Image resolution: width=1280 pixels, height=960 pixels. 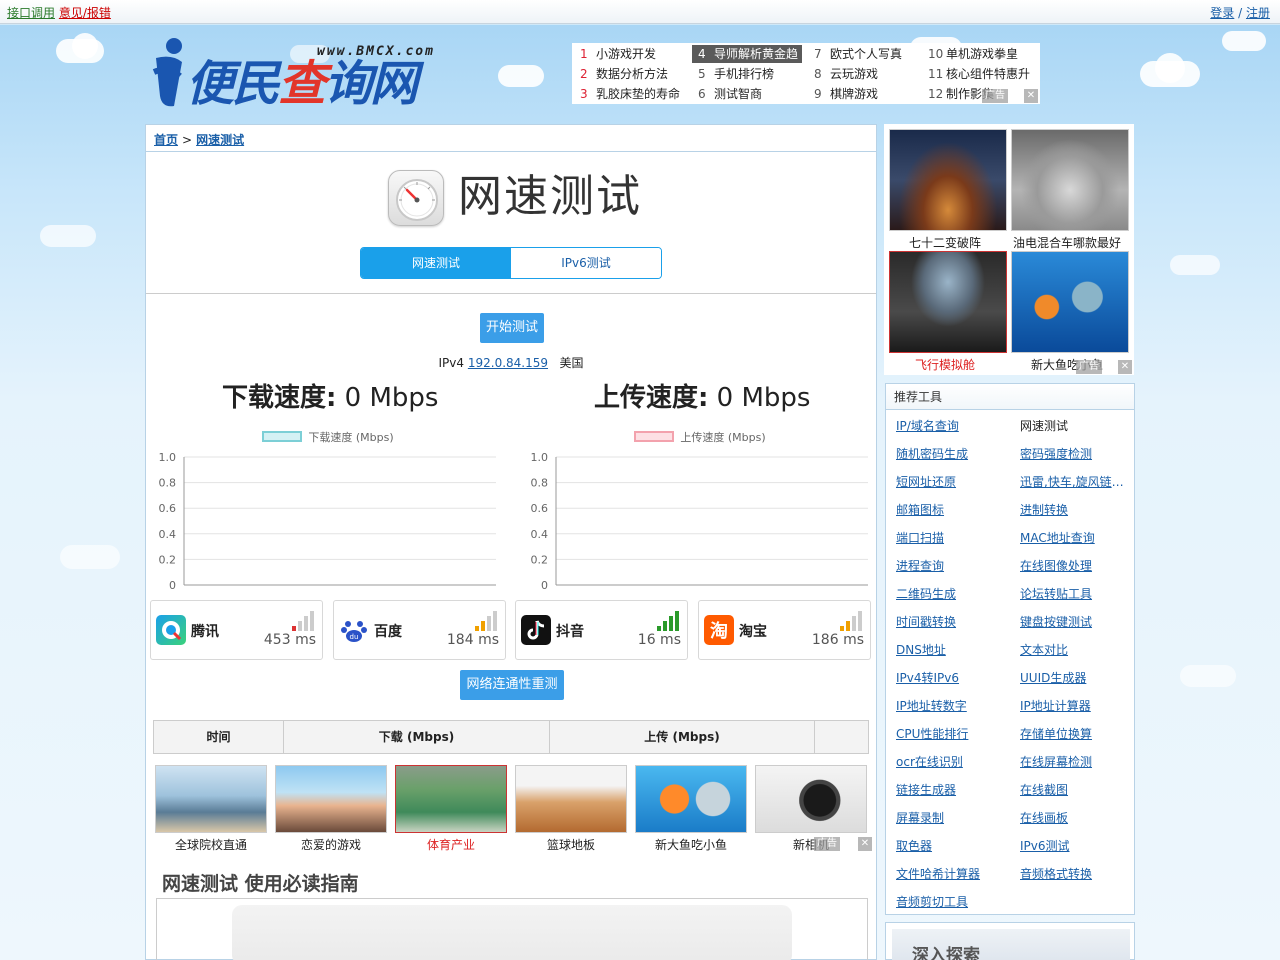 What do you see at coordinates (1070, 190) in the screenshot?
I see `ad-thumb: 油电混合车哪款最好` at bounding box center [1070, 190].